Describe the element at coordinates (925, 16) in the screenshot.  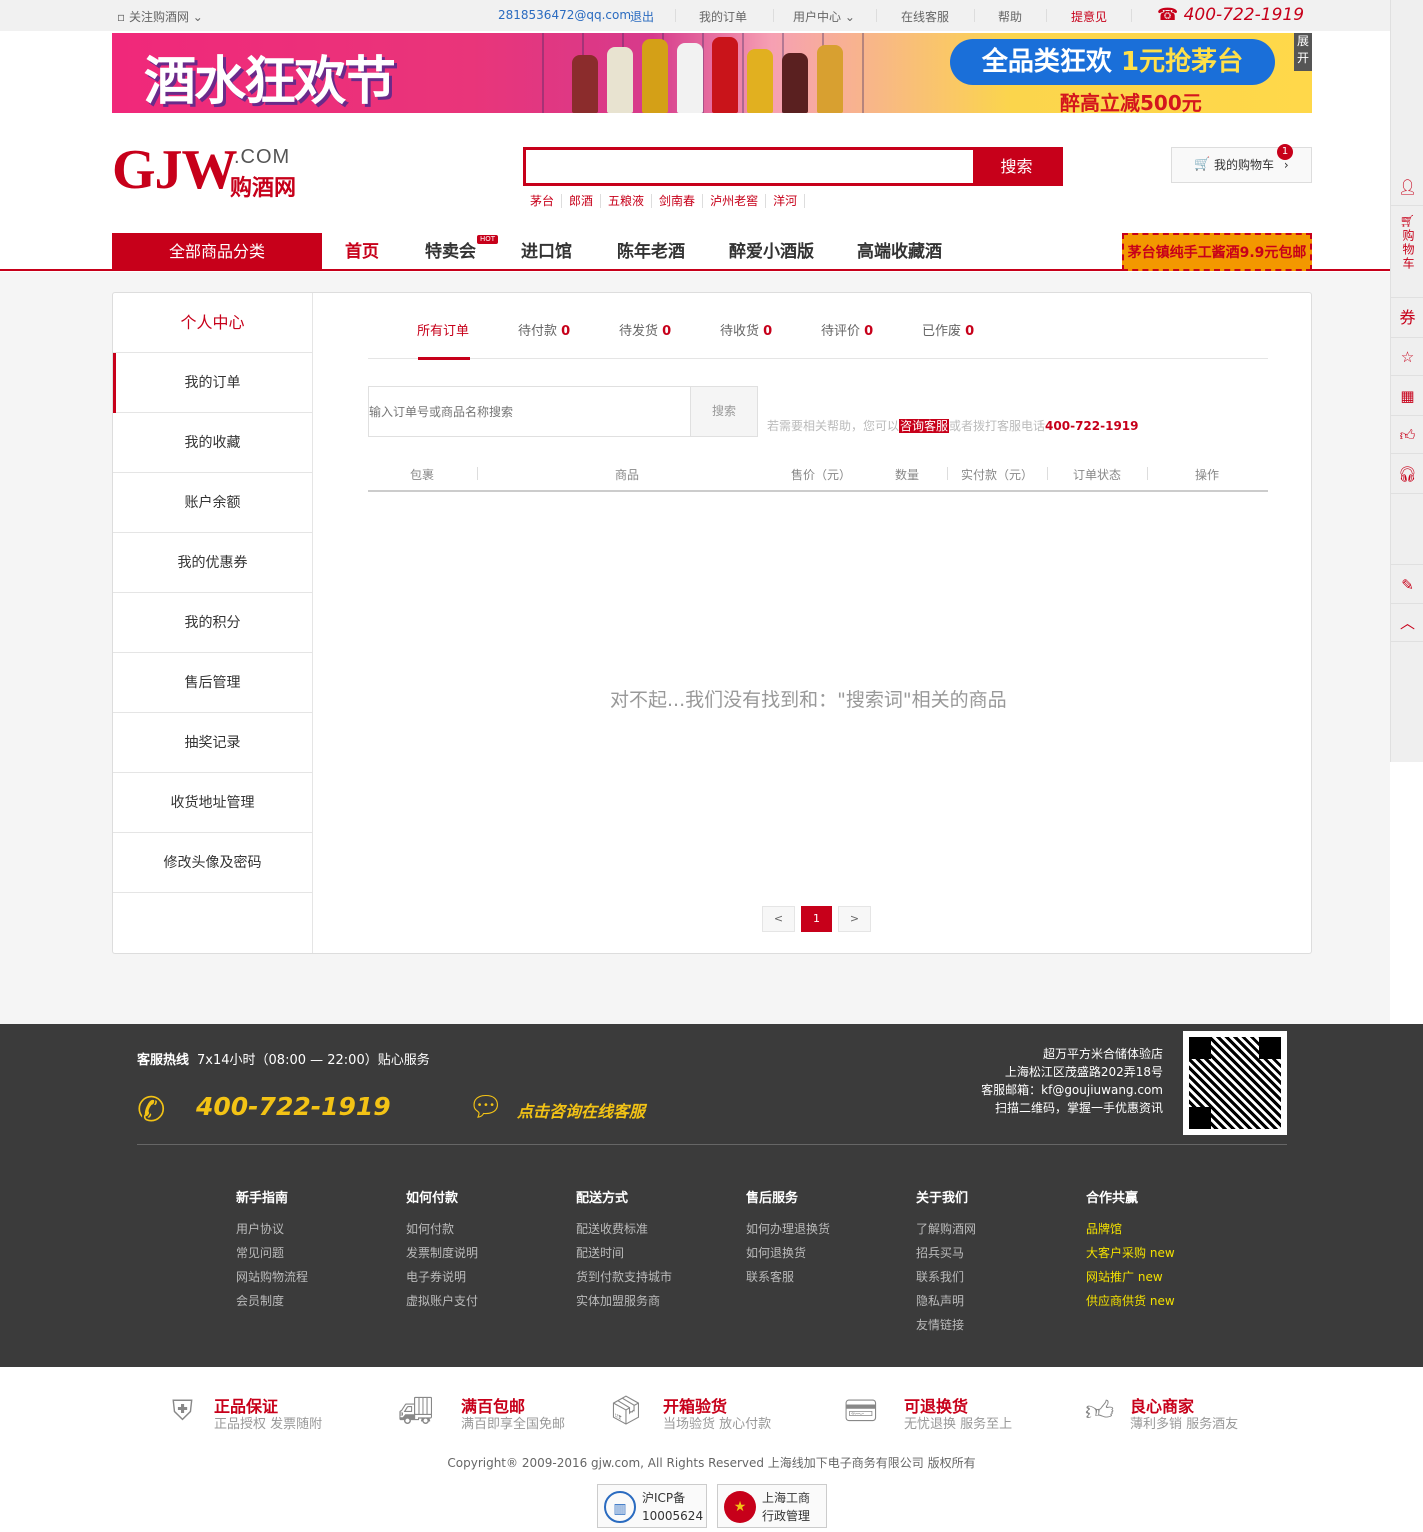
I see `online-service-link: 在线客服` at that location.